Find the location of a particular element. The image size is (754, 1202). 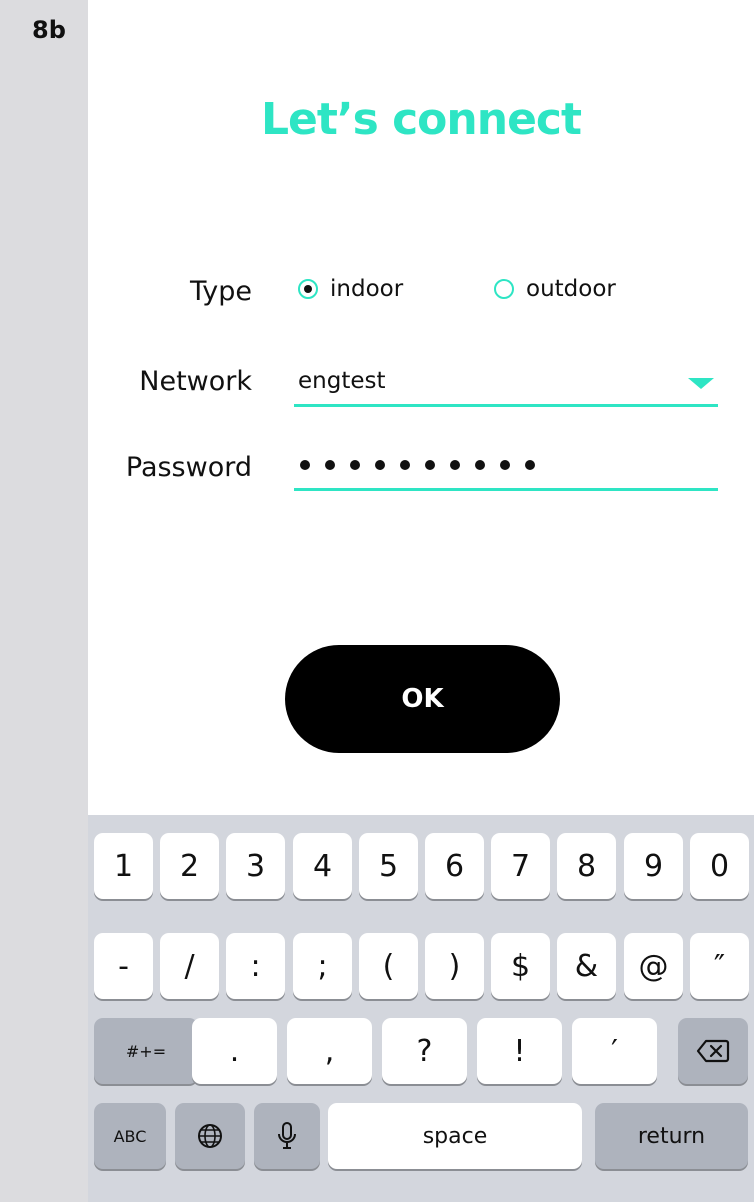

network-dropdown: engtest is located at coordinates (506, 386).